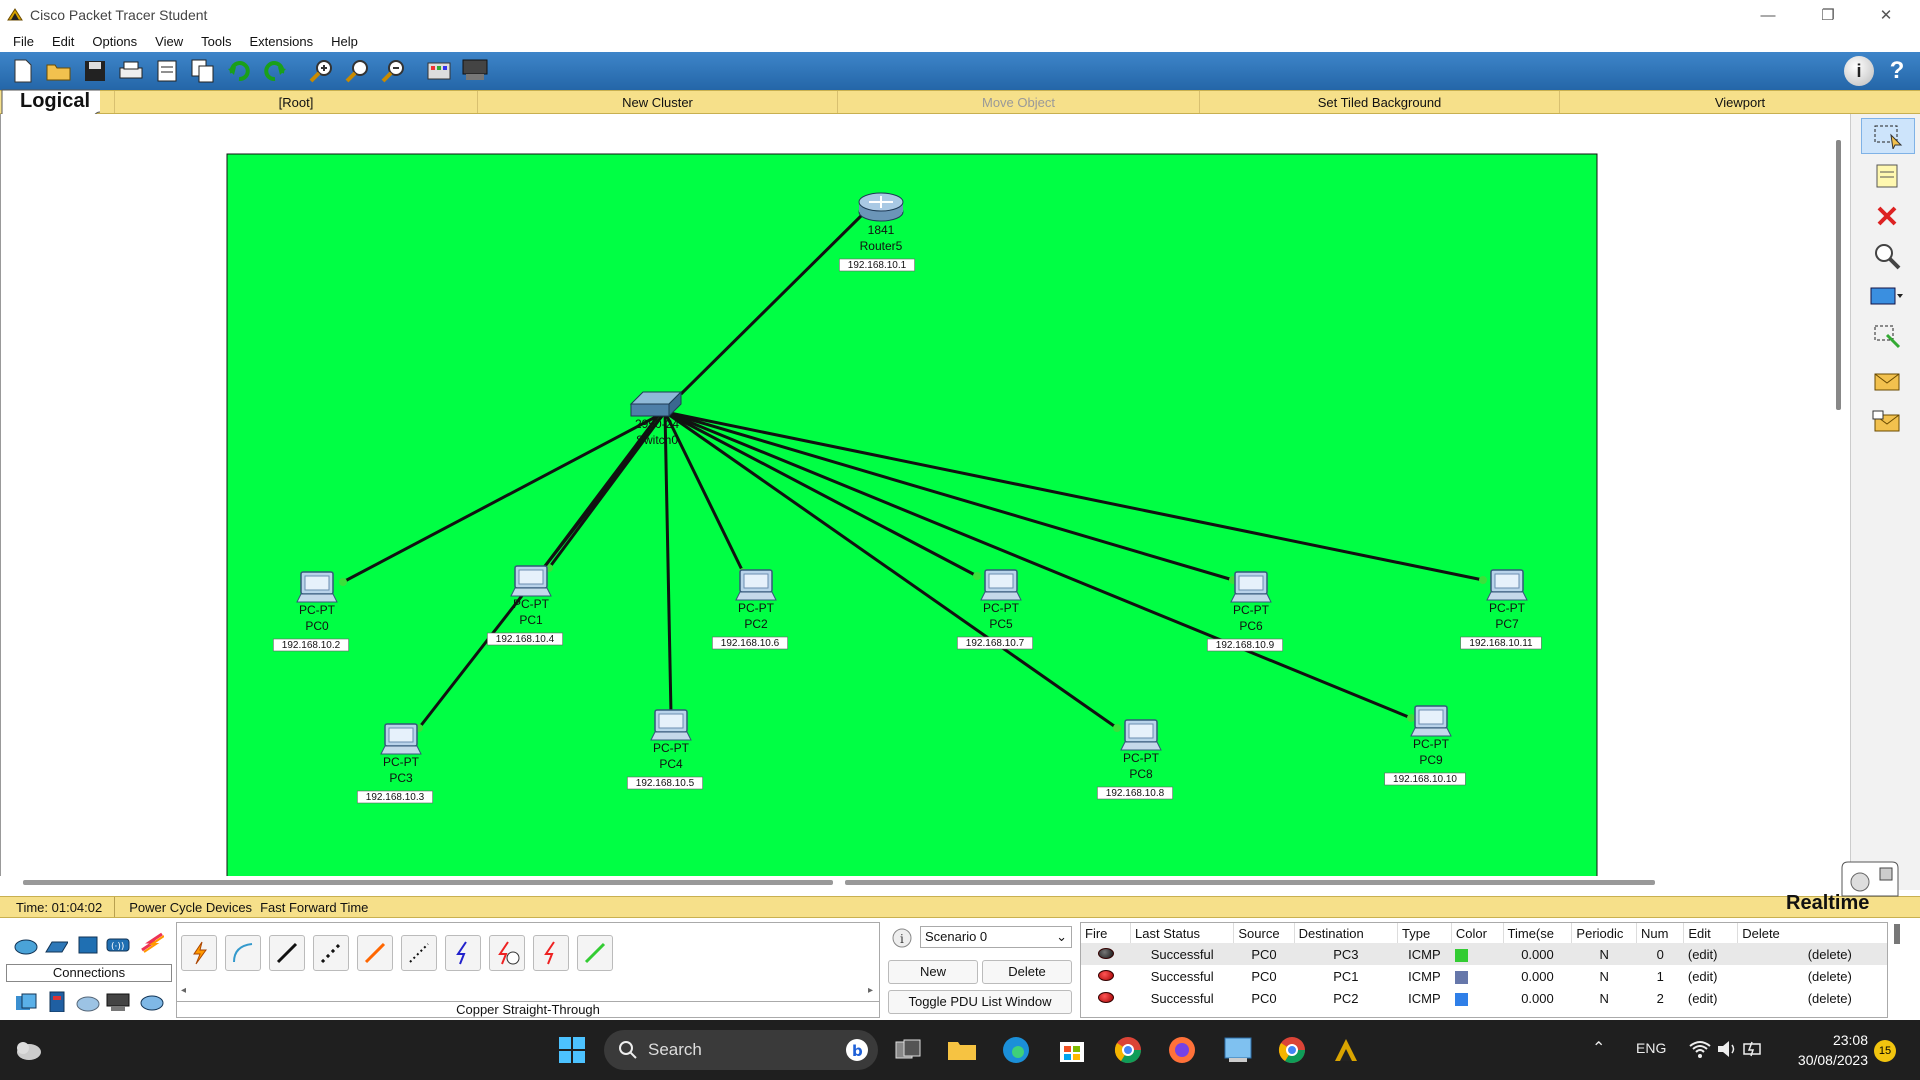 Image resolution: width=1920 pixels, height=1080 pixels. I want to click on inspect-tool-icon, so click(1887, 256).